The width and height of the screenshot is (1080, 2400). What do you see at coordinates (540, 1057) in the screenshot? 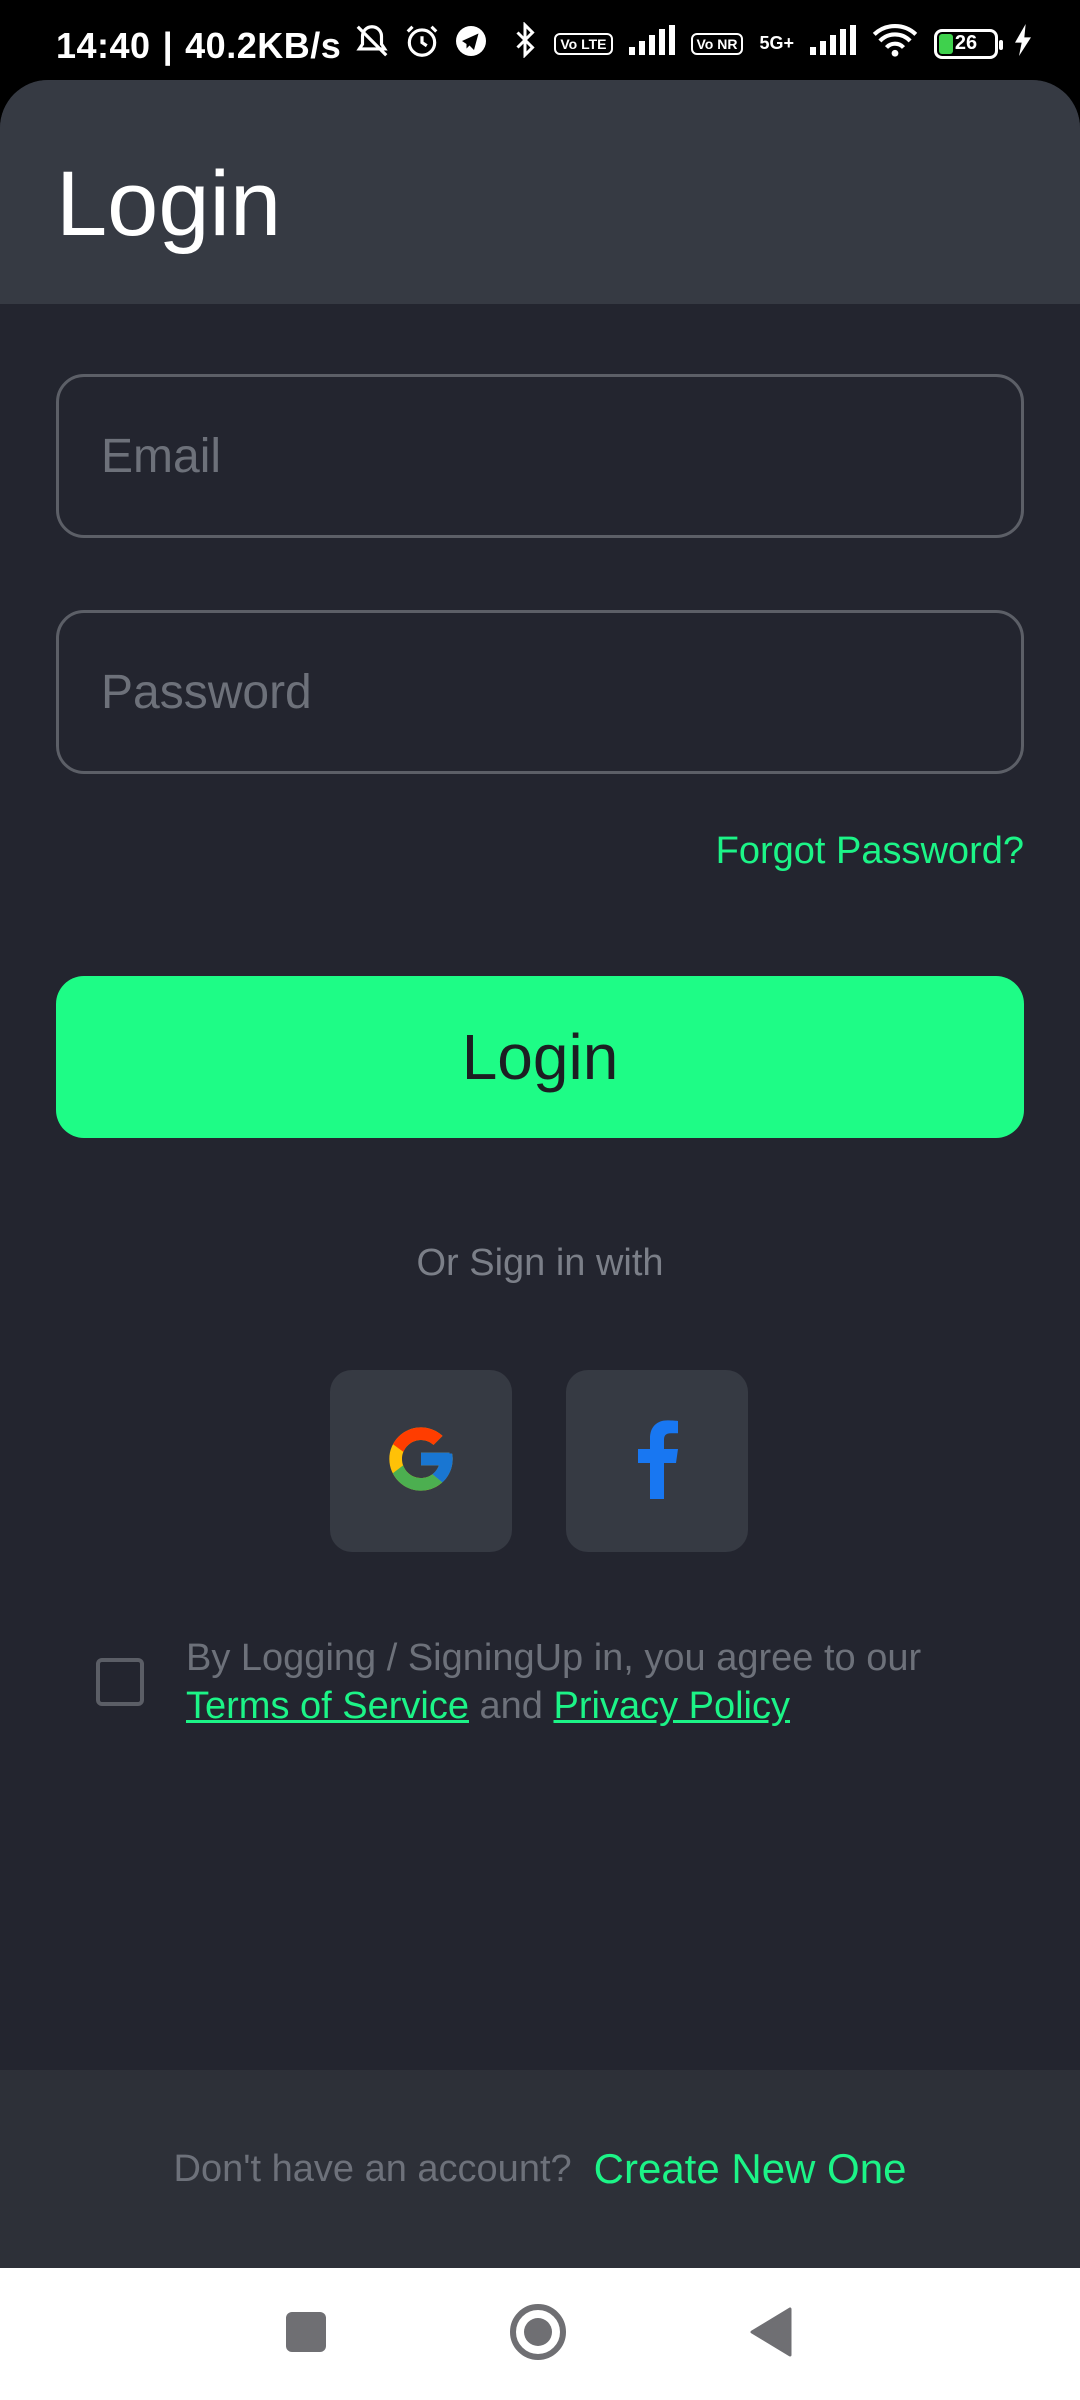
I see `login-button: Login` at bounding box center [540, 1057].